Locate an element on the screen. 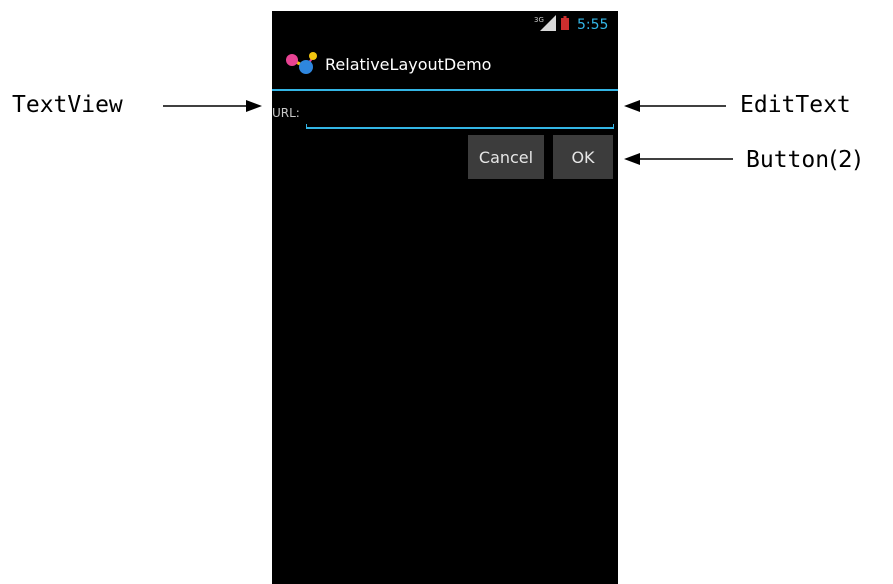 The height and width of the screenshot is (584, 893). cancel-button: Cancel is located at coordinates (506, 157).